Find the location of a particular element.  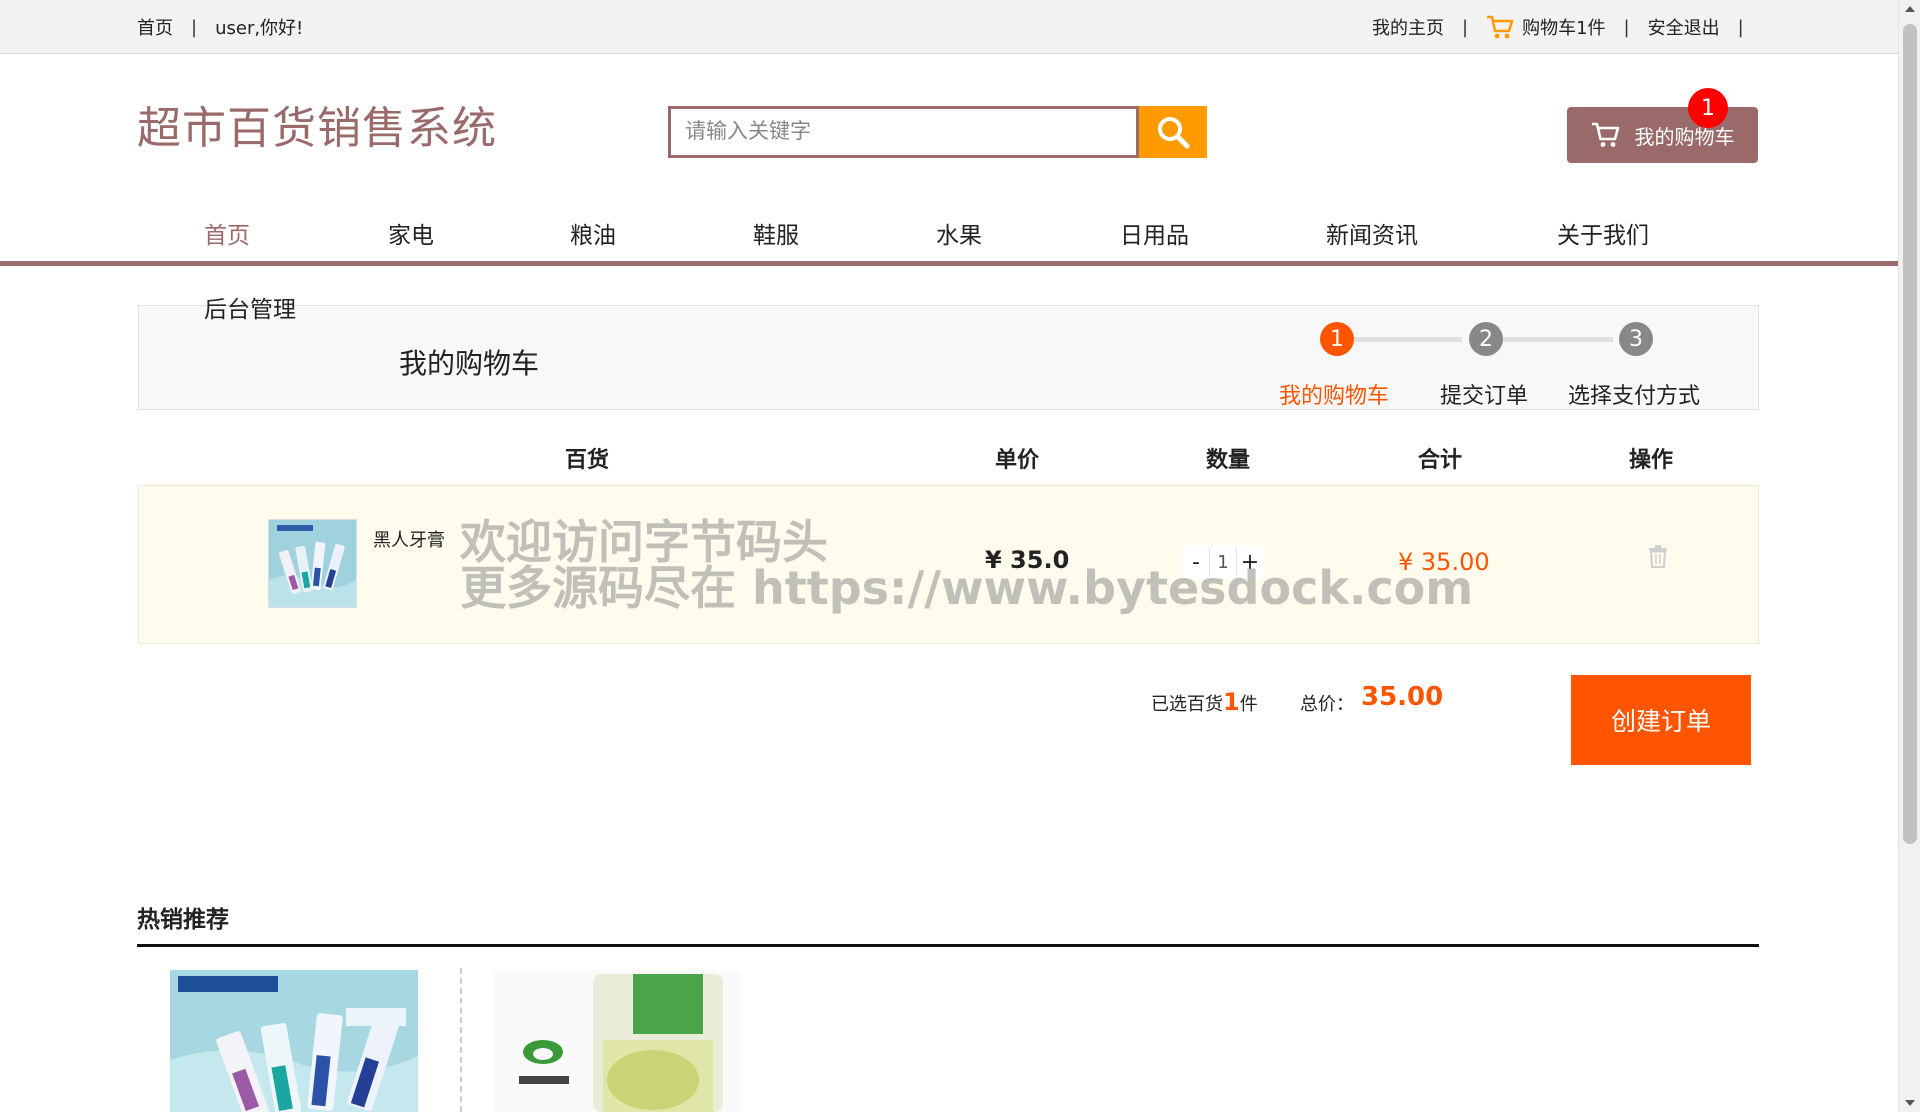

scroll-up-arrow is located at coordinates (1910, 9).